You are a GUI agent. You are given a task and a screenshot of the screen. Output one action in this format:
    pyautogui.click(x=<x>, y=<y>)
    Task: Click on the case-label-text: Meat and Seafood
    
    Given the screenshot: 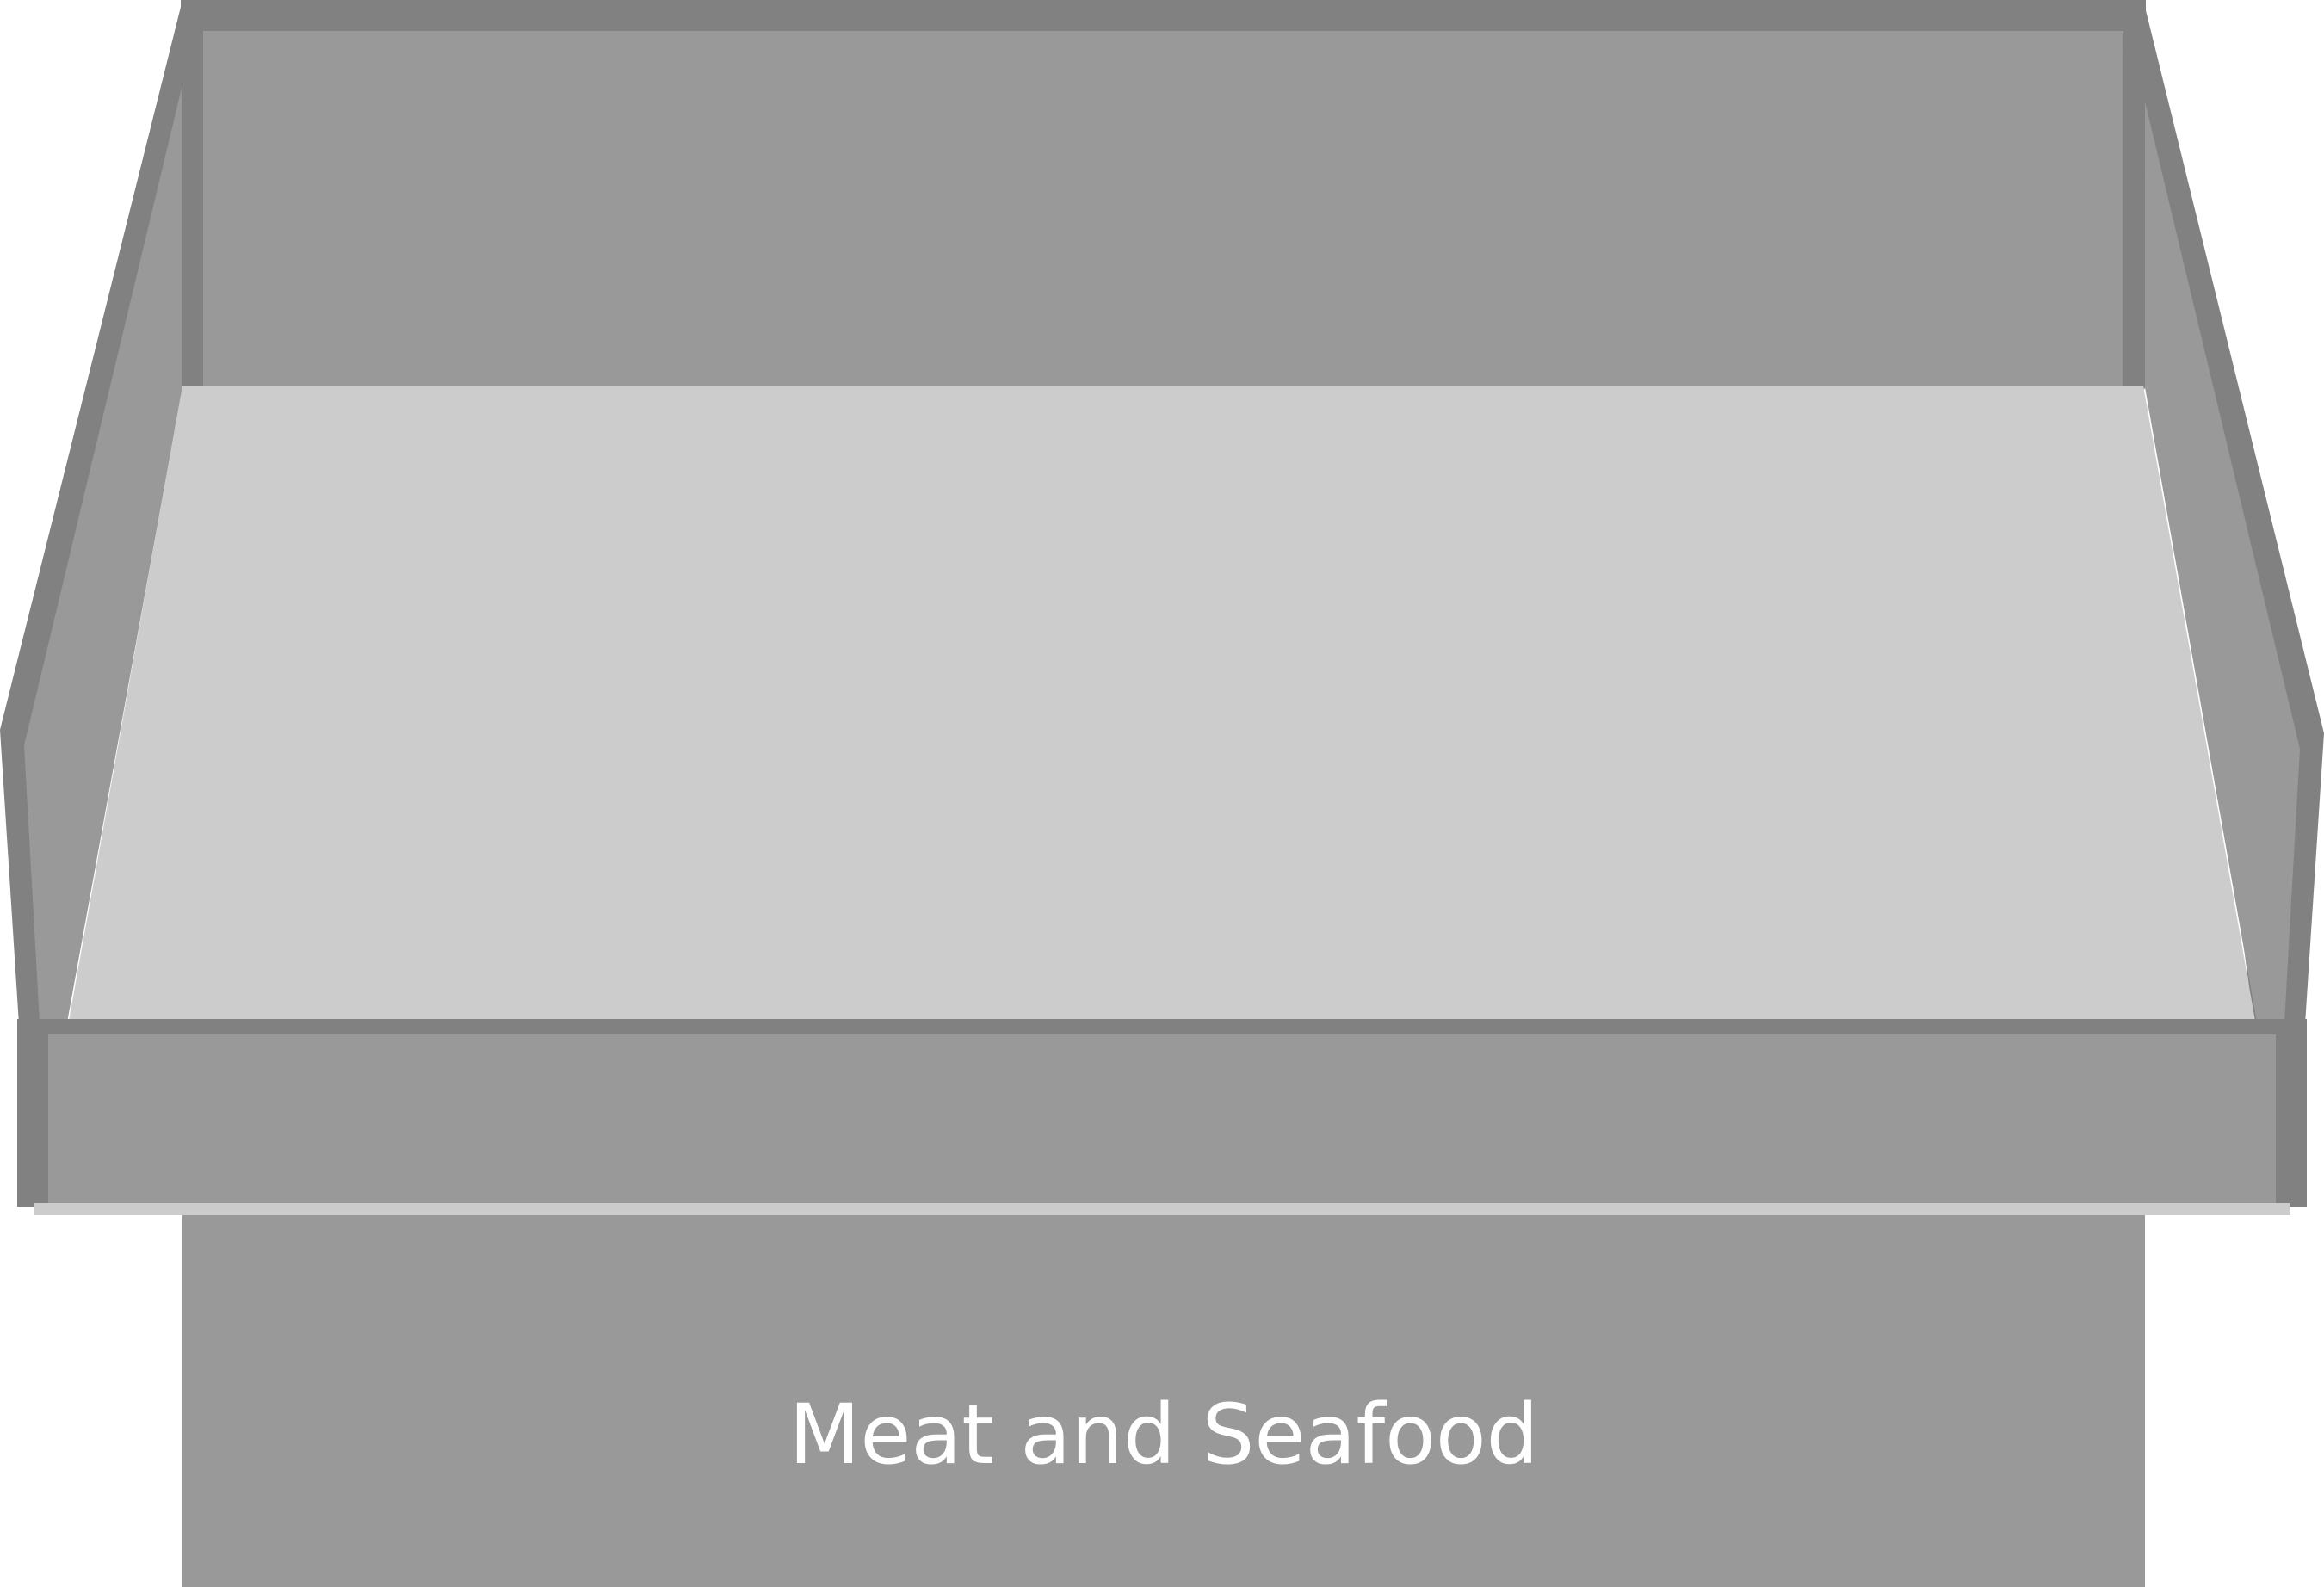 What is the action you would take?
    pyautogui.click(x=1163, y=1434)
    